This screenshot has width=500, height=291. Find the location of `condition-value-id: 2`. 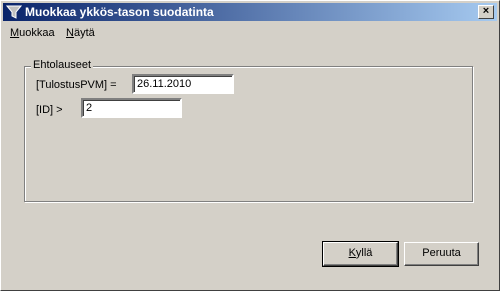

condition-value-id: 2 is located at coordinates (131, 108).